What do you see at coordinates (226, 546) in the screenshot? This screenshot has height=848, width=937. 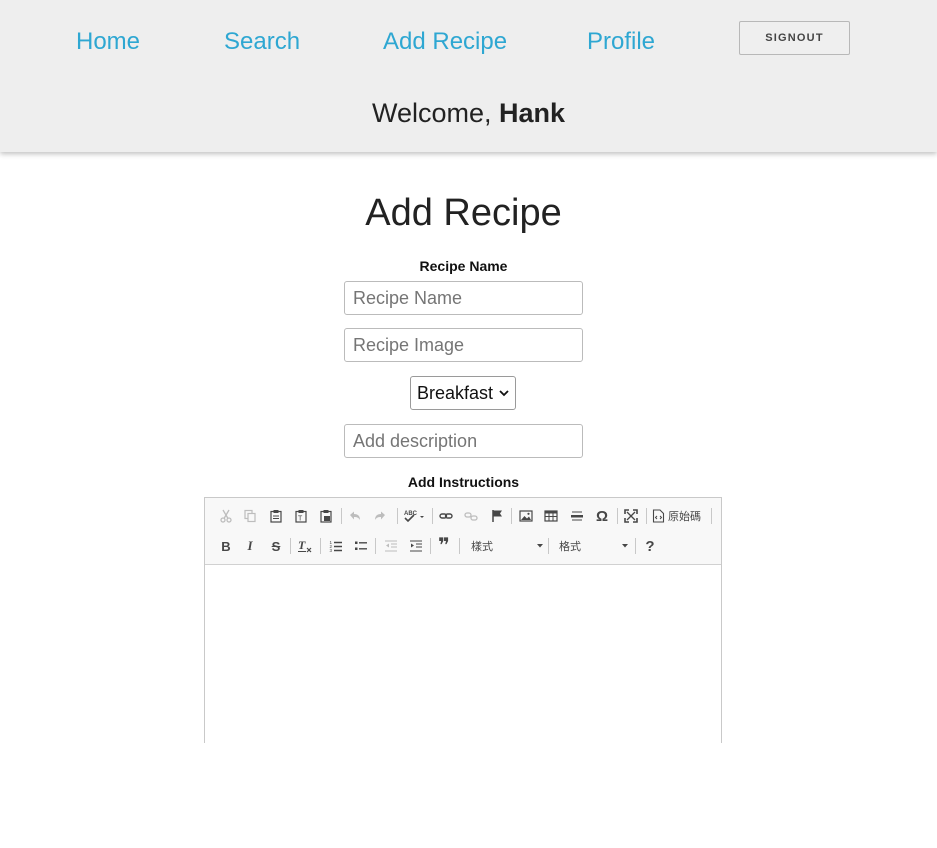 I see `bold-icon: B` at bounding box center [226, 546].